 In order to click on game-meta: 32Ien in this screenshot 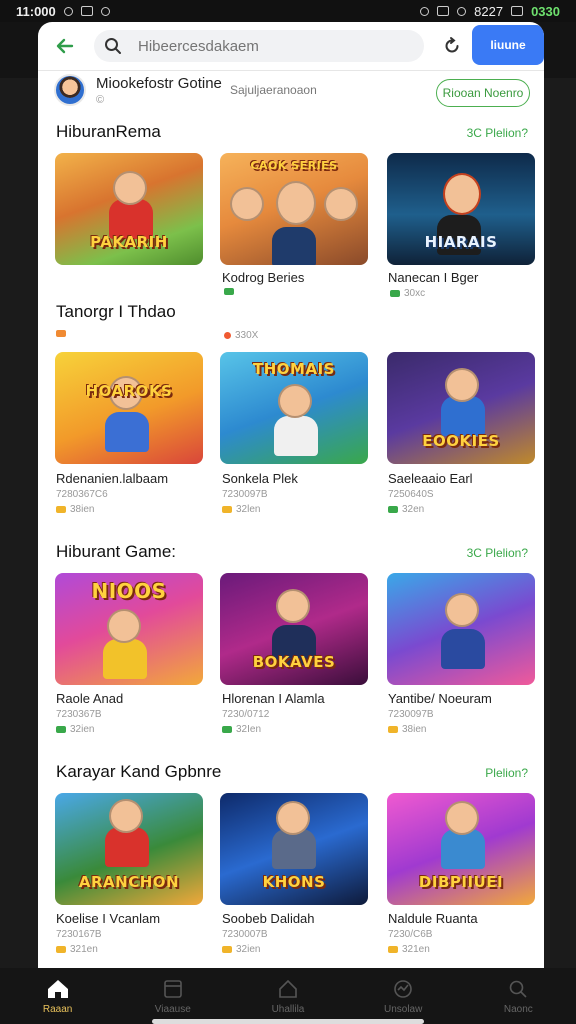, I will do `click(241, 729)`.